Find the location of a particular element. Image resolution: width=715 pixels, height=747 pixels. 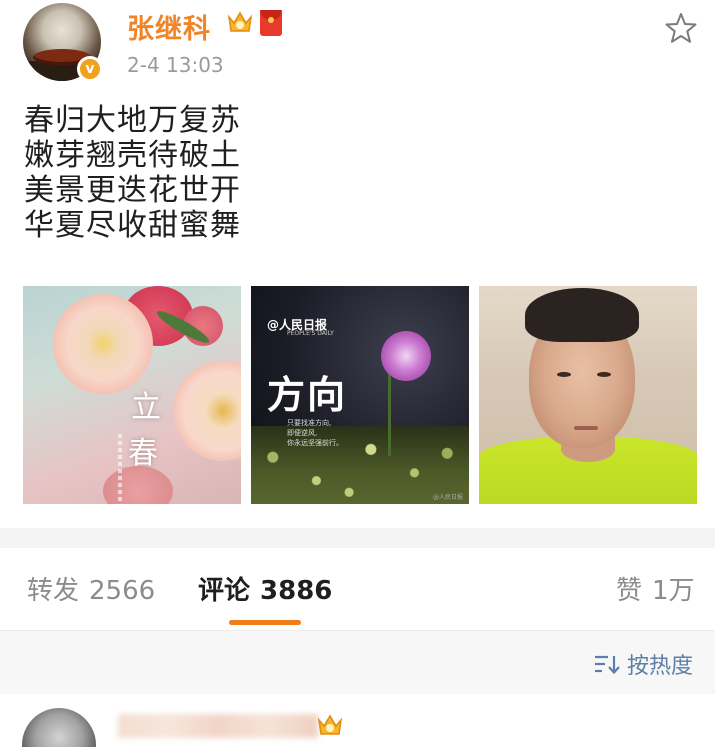

interaction-tabs: 转发 2566 评论 3886 赞 1万 is located at coordinates (357, 589).